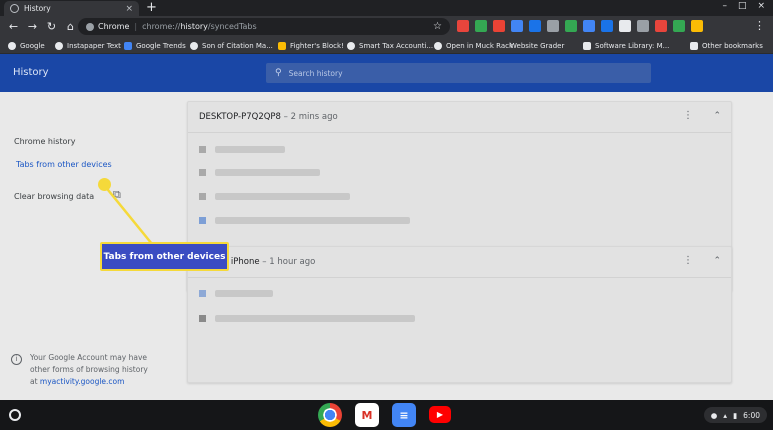 This screenshot has height=430, width=773. Describe the element at coordinates (264, 26) in the screenshot. I see `address-bar: Chrome | chrome:// history /syncedTabs ☆` at that location.